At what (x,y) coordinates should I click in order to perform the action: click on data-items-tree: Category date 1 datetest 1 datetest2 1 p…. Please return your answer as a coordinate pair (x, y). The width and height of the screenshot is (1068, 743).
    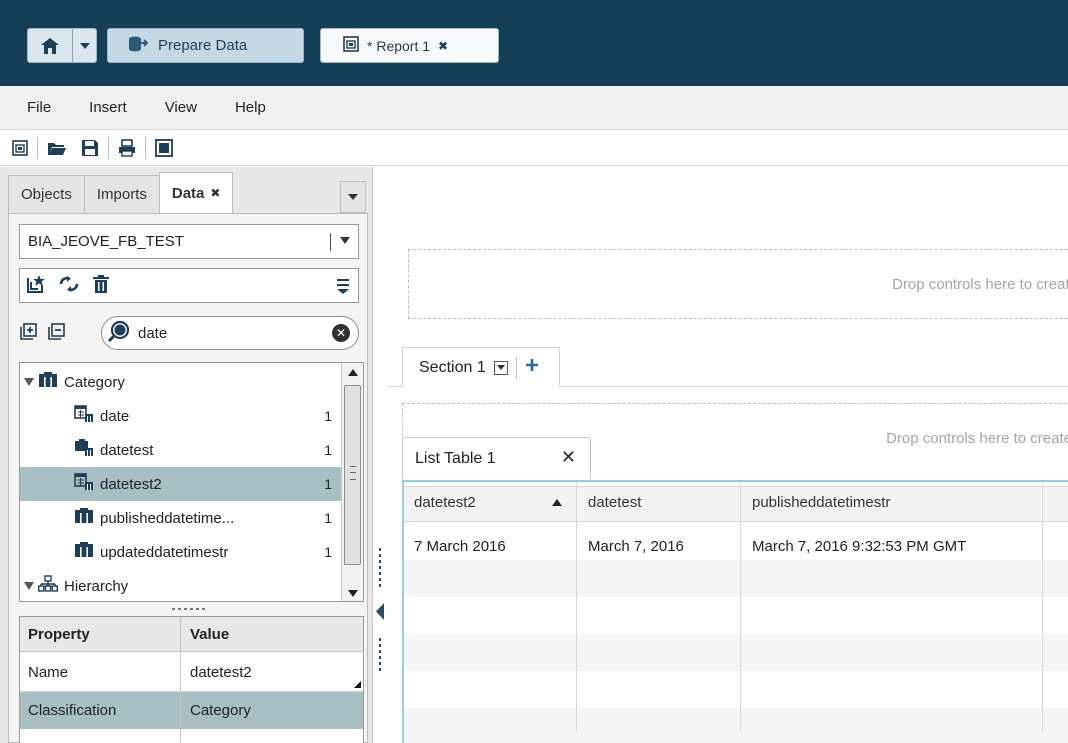
    Looking at the image, I should click on (191, 482).